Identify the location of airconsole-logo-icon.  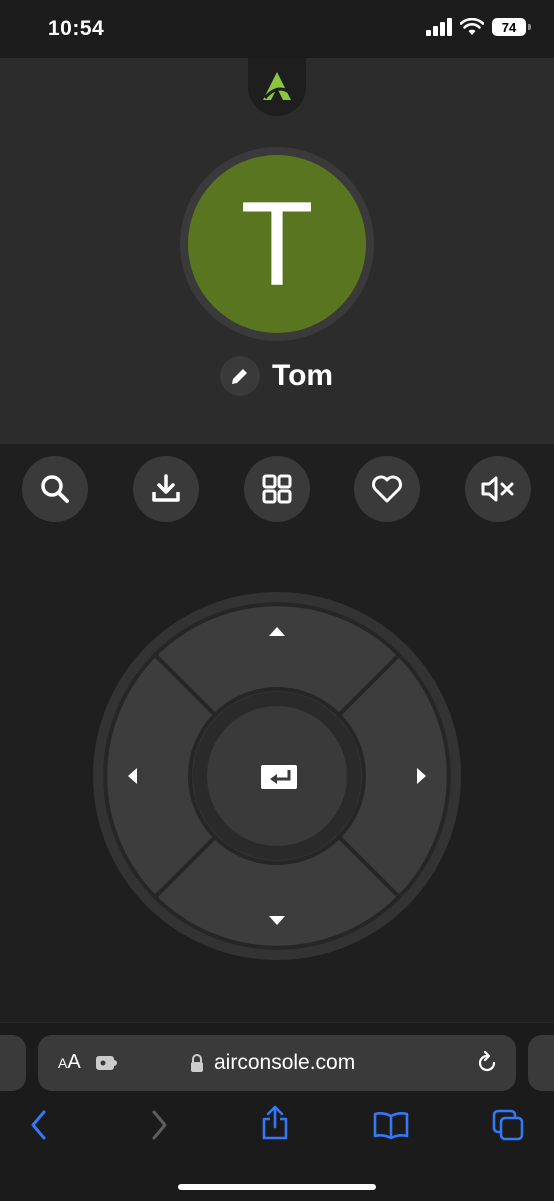
(277, 86).